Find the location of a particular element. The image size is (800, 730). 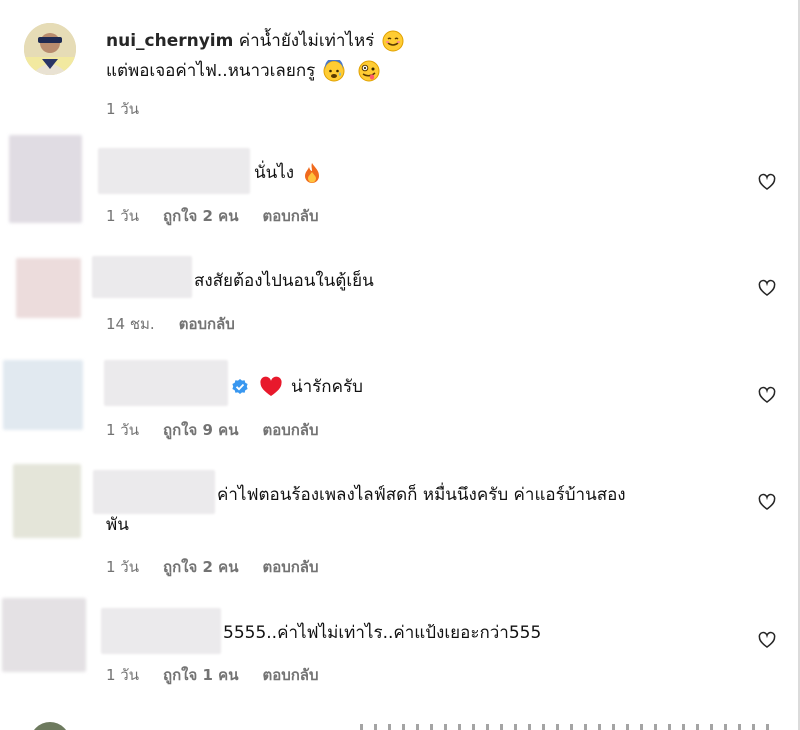

main-comment-line1: nui_chernyim ค่าน้ำยังไม่เท่าไหร่ is located at coordinates (255, 41).